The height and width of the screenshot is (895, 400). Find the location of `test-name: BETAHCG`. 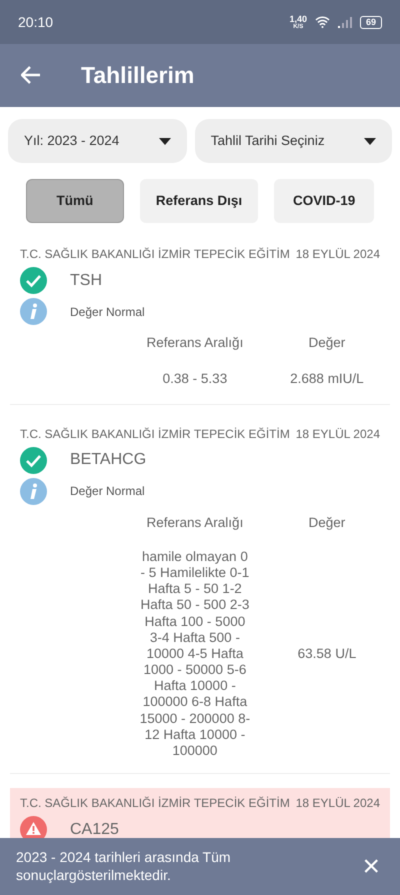

test-name: BETAHCG is located at coordinates (108, 460).